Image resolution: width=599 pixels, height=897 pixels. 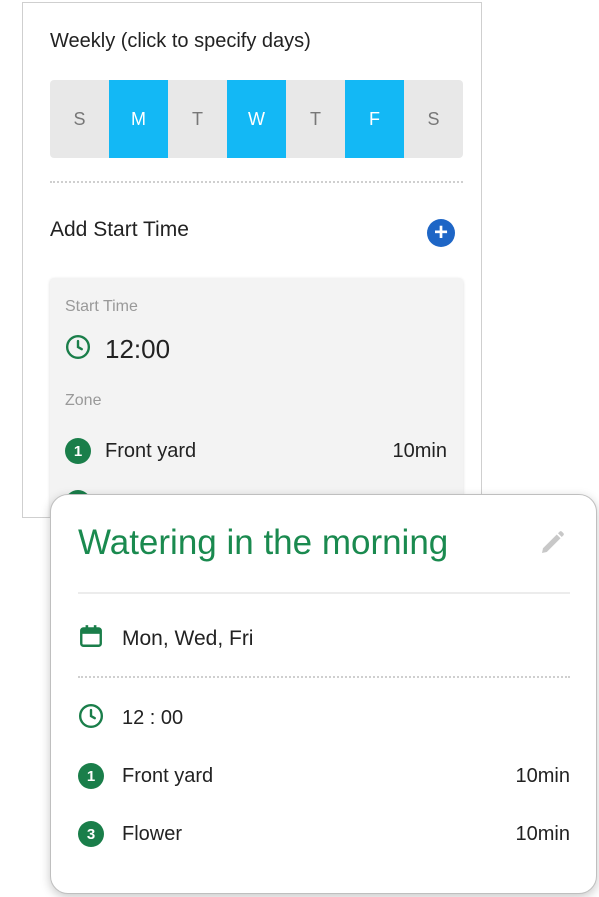 What do you see at coordinates (119, 229) in the screenshot?
I see `add-start-time-label: Add Start Time` at bounding box center [119, 229].